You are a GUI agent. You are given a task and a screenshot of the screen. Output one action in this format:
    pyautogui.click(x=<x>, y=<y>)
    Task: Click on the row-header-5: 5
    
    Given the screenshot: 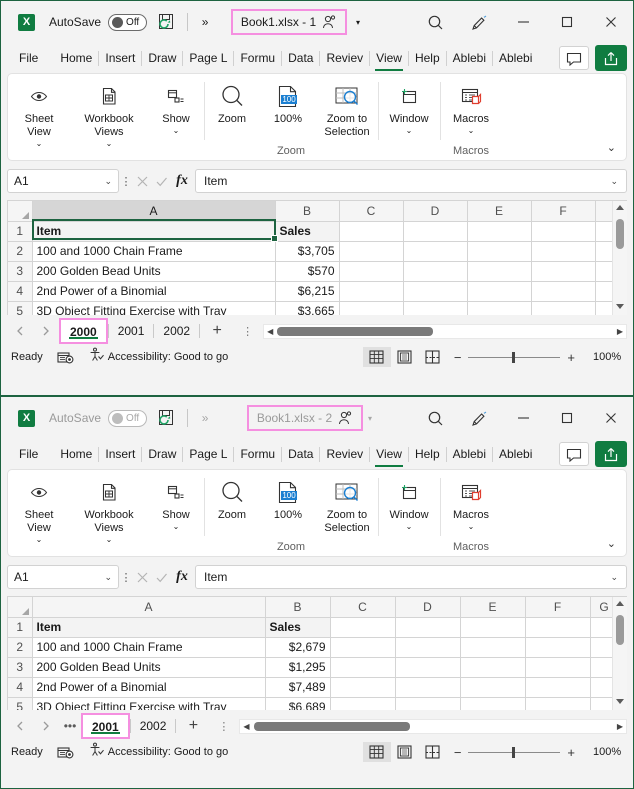 What is the action you would take?
    pyautogui.click(x=20, y=308)
    